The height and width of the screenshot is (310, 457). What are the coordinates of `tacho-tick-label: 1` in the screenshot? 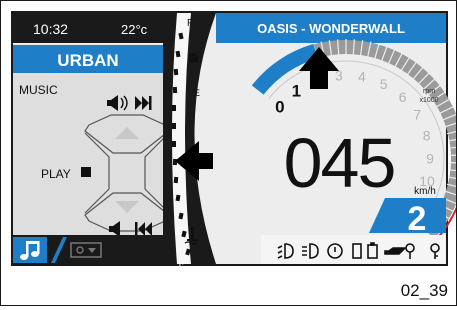 It's located at (296, 90).